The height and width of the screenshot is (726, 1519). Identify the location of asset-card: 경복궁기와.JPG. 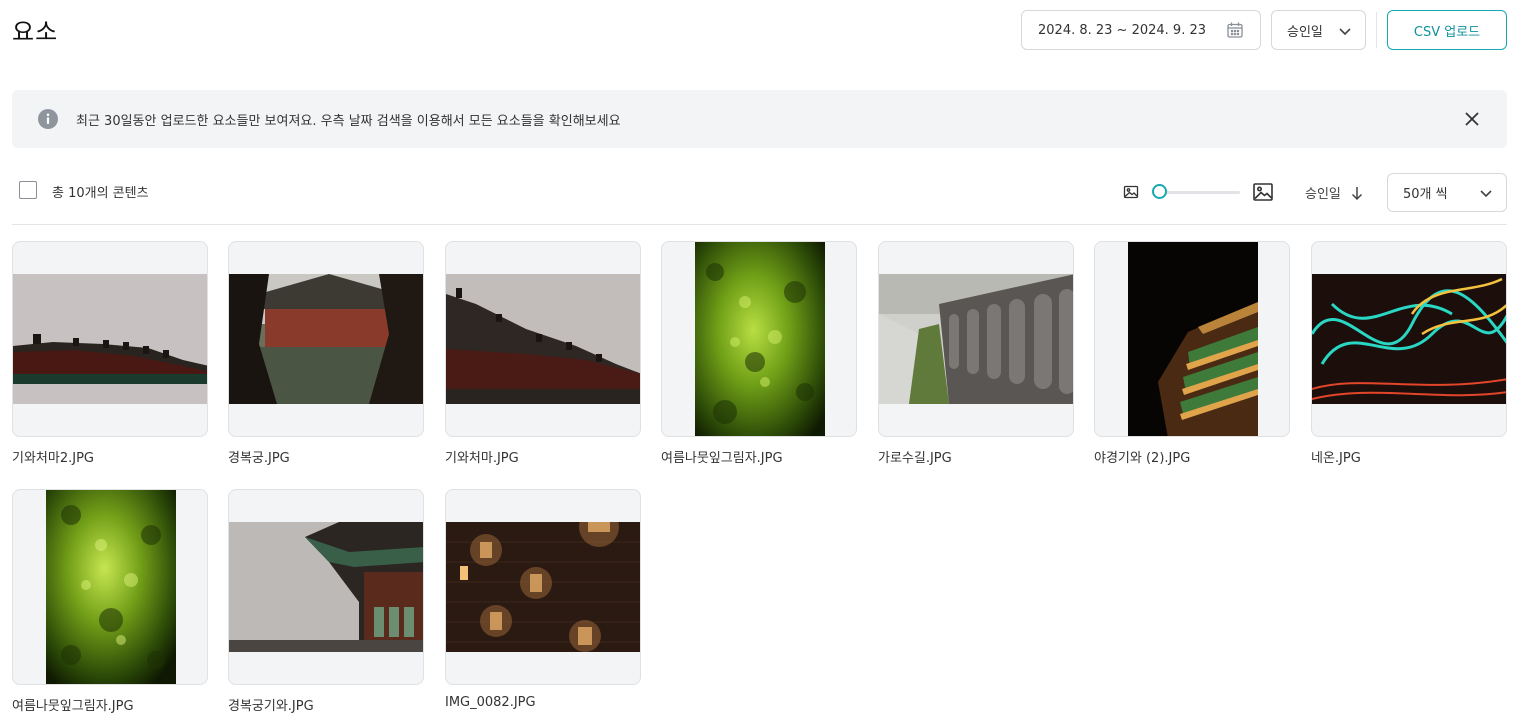
(326, 601).